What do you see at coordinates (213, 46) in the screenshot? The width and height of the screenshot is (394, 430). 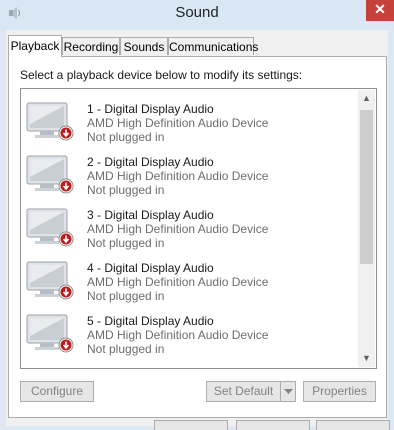 I see `tab-communications: Communications` at bounding box center [213, 46].